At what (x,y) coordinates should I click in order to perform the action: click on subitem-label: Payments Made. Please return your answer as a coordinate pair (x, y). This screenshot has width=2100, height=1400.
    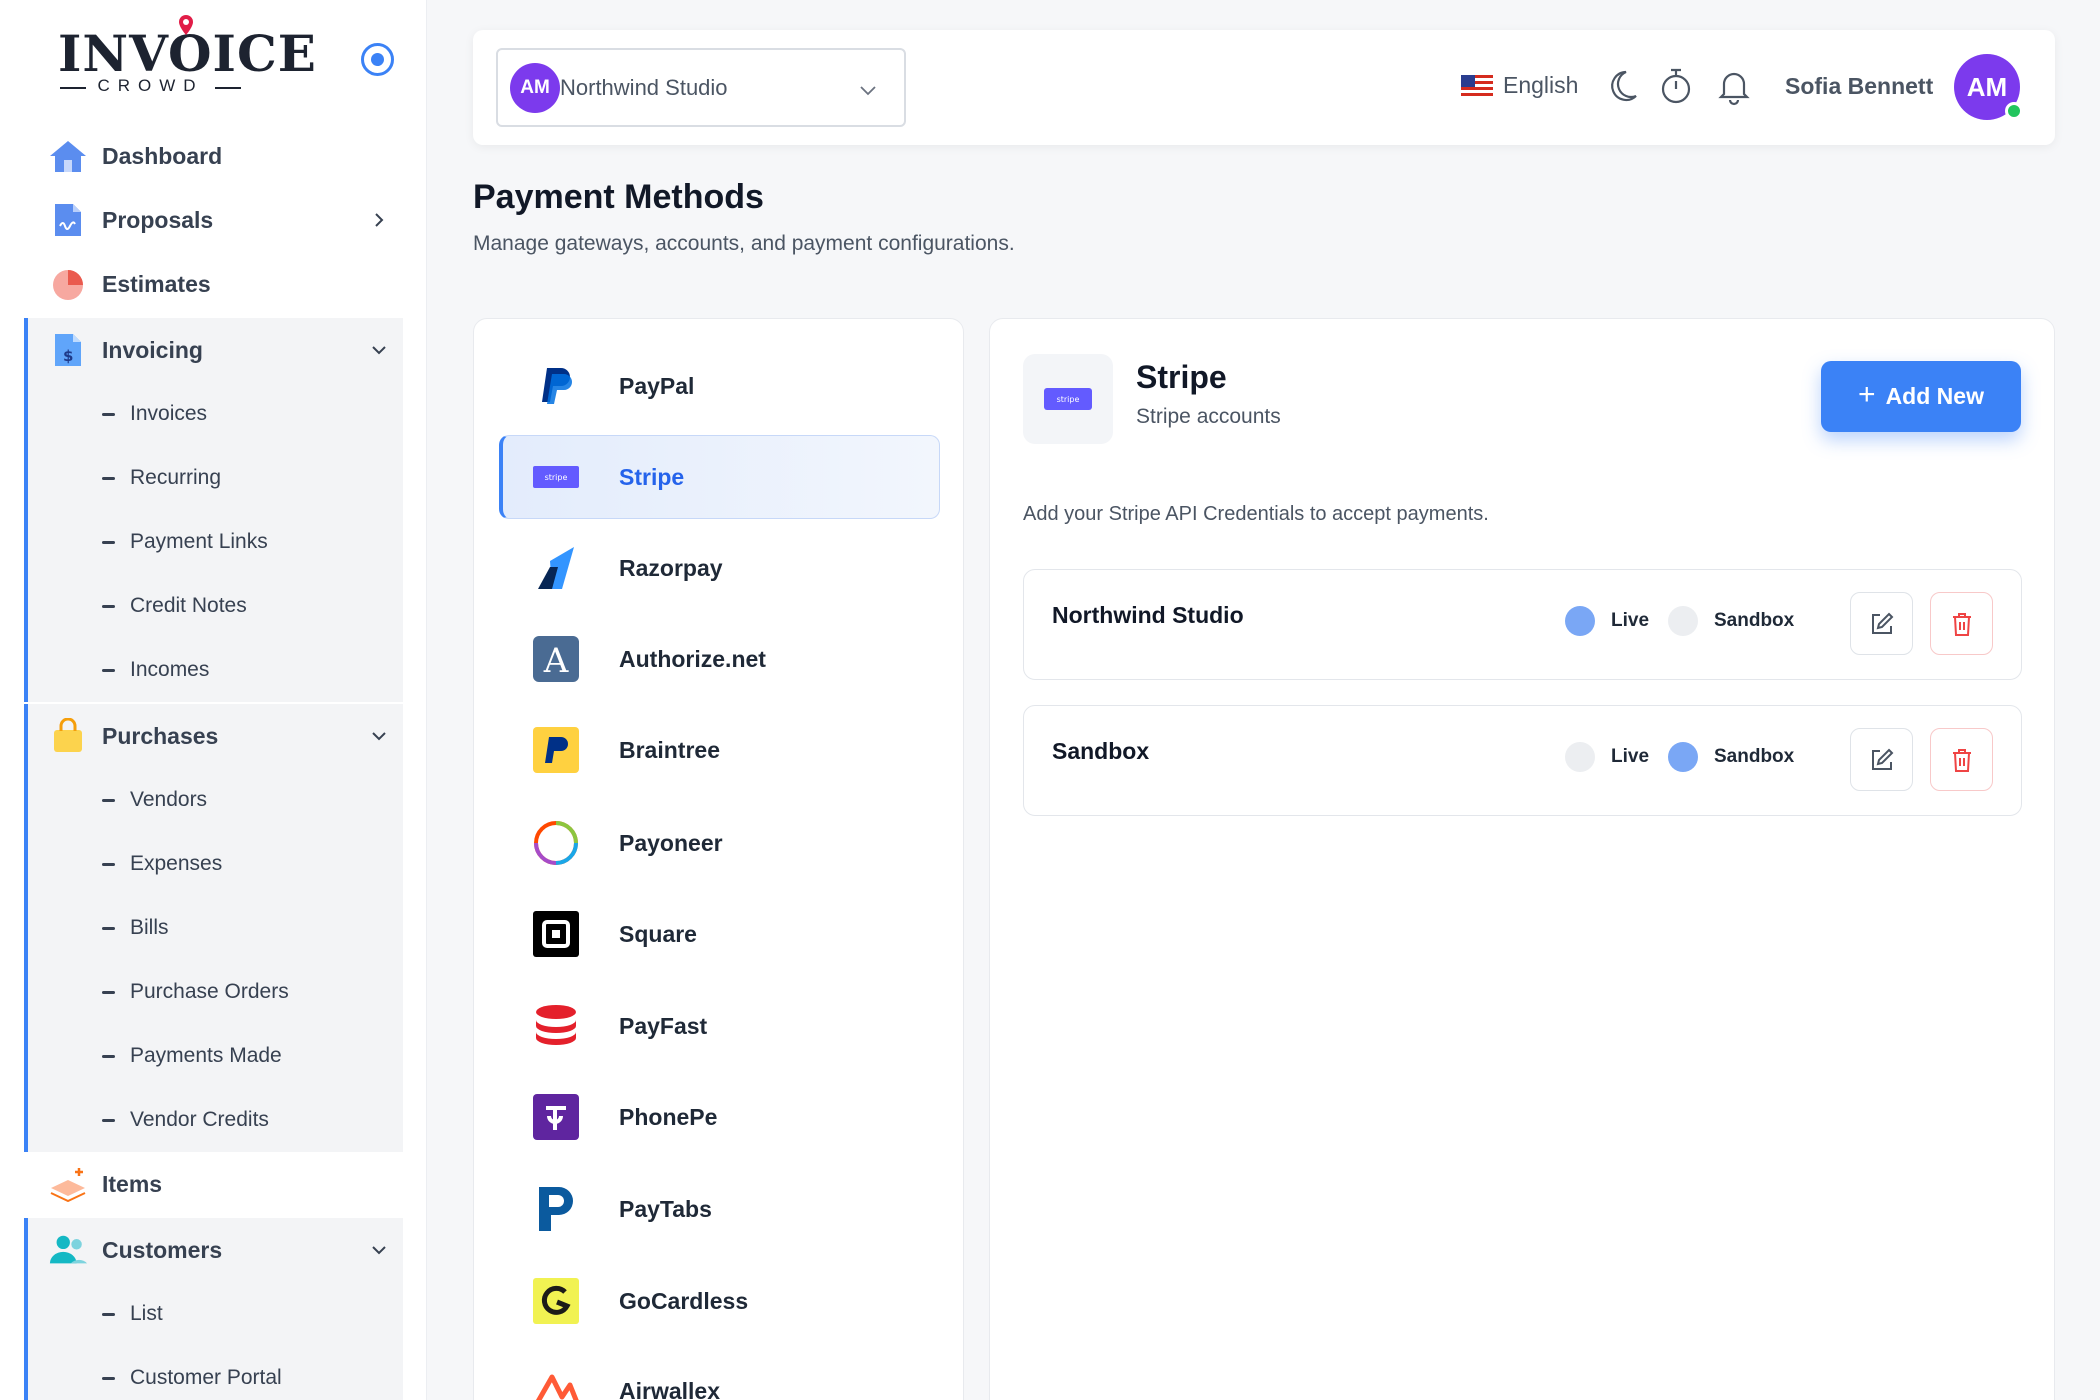
    Looking at the image, I should click on (206, 1055).